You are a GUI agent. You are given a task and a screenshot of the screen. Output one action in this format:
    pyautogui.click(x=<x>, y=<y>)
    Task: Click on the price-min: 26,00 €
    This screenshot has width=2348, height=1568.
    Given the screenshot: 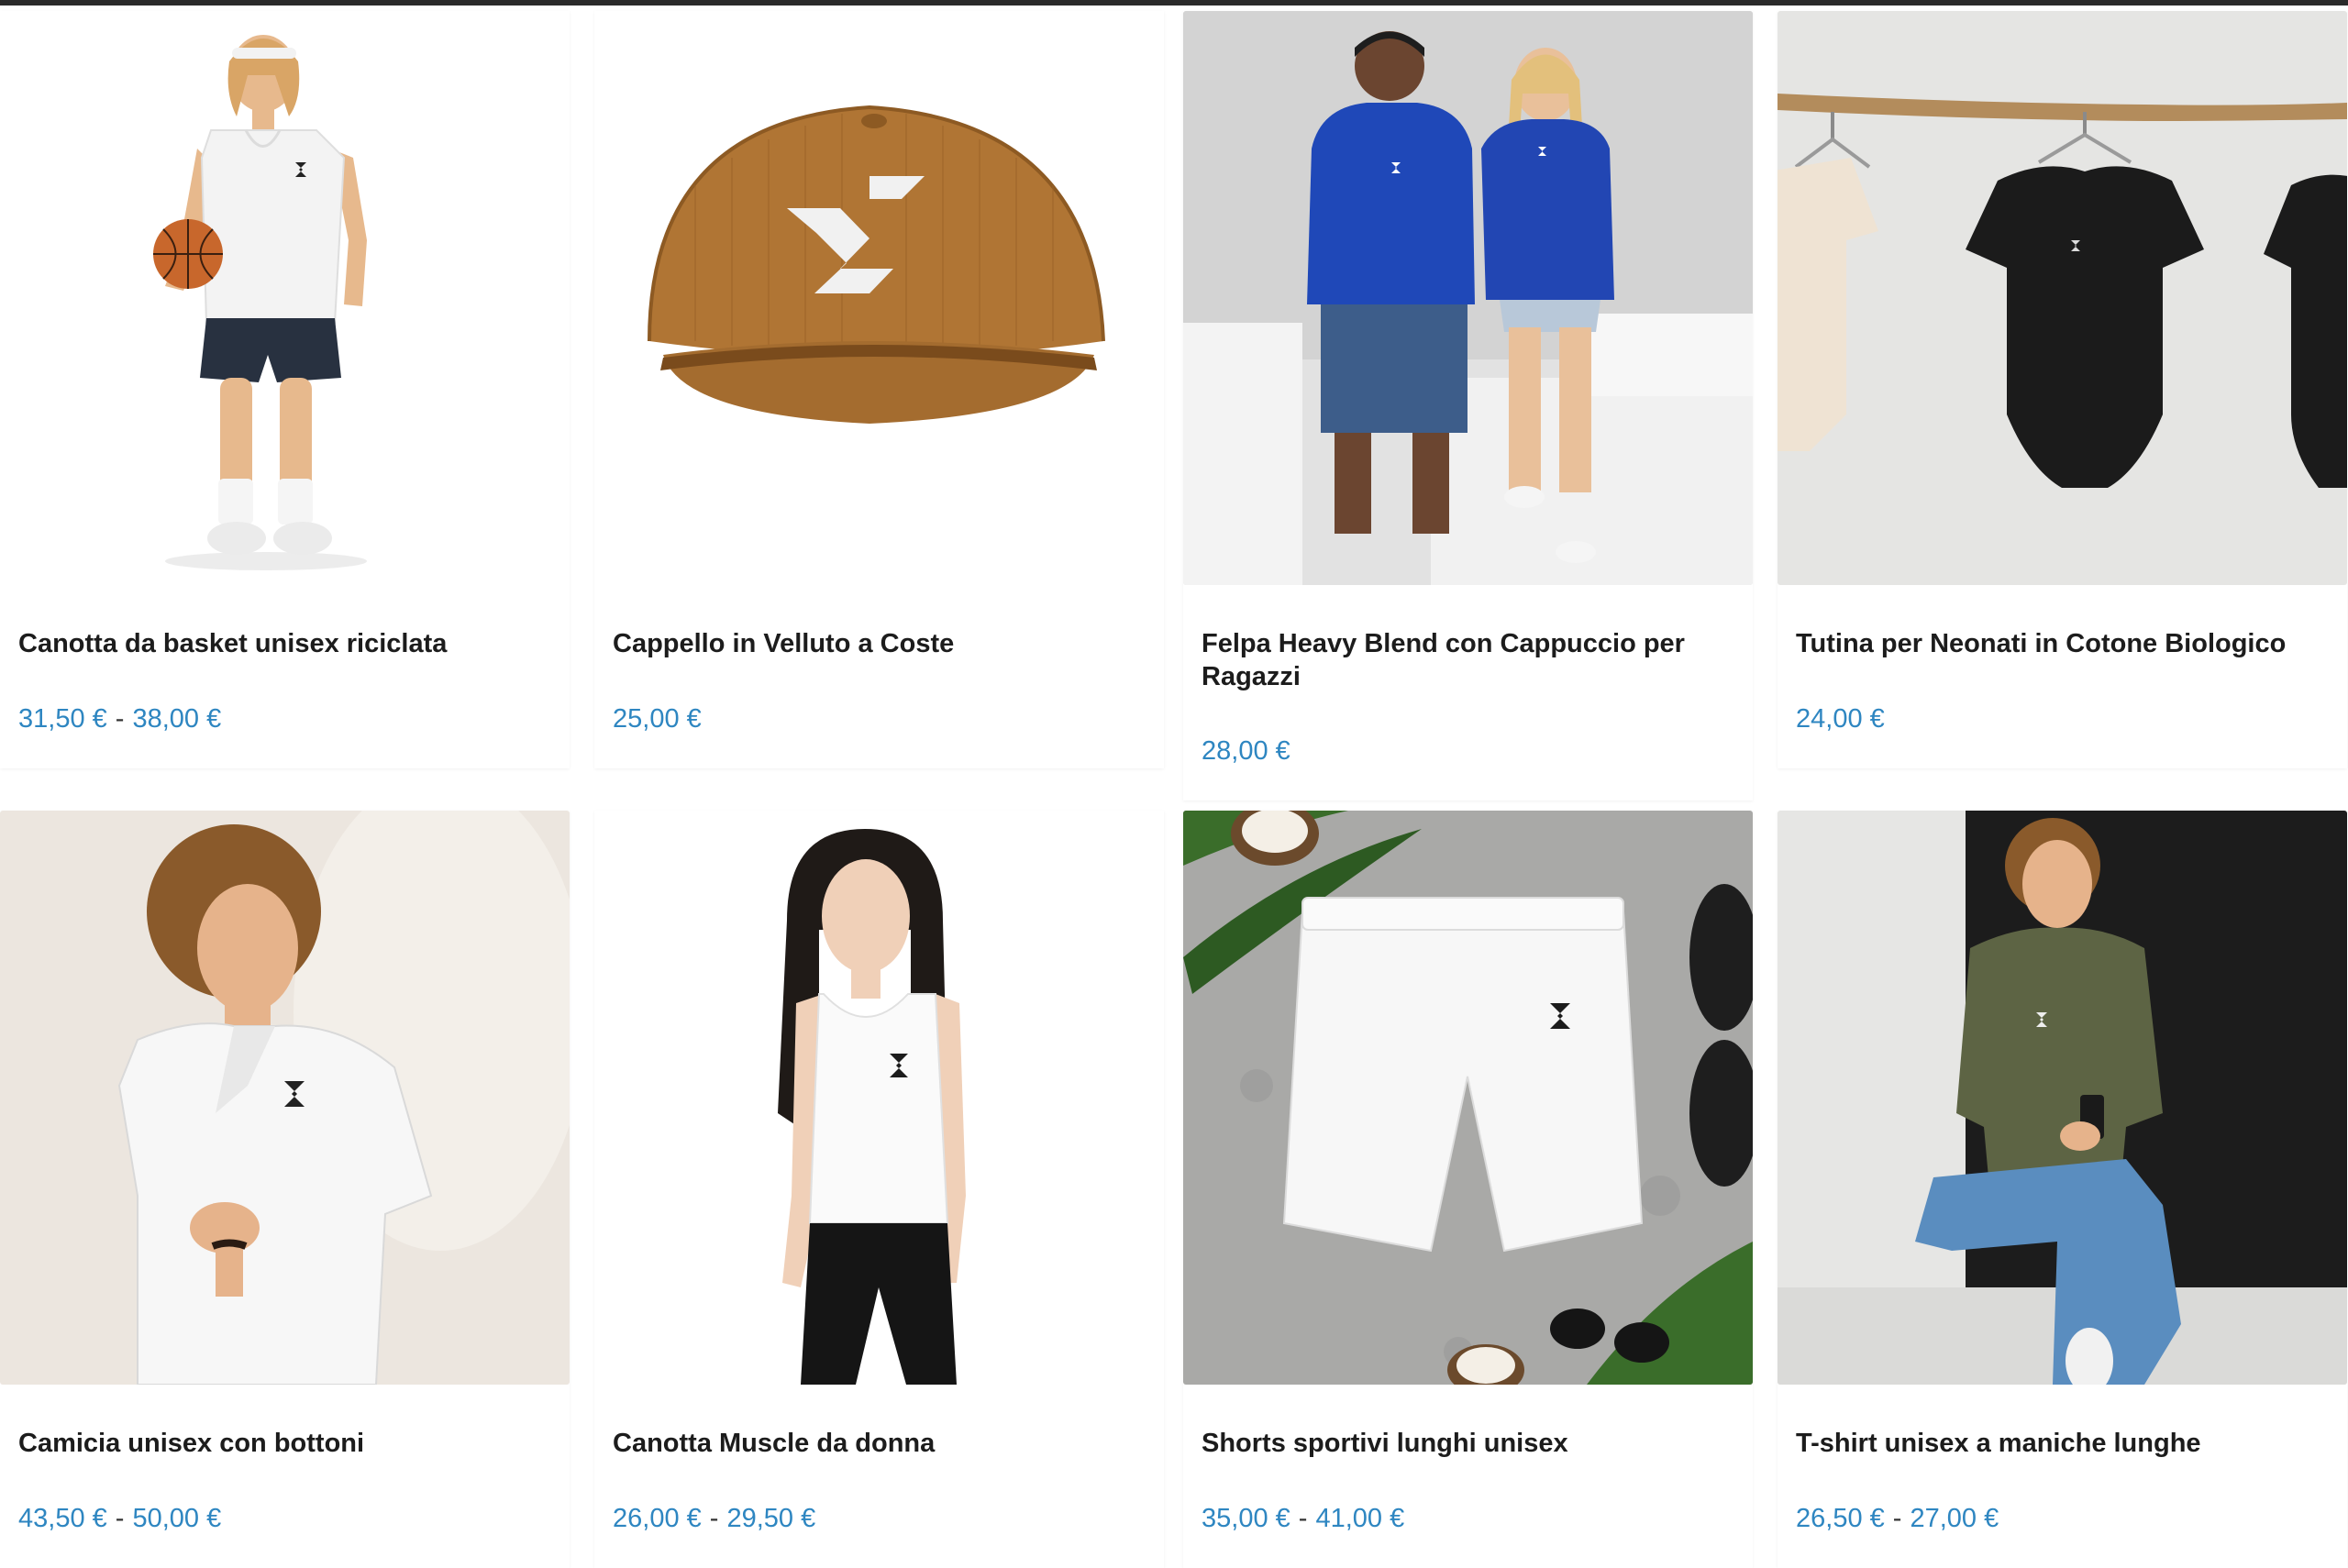 What is the action you would take?
    pyautogui.click(x=657, y=1519)
    